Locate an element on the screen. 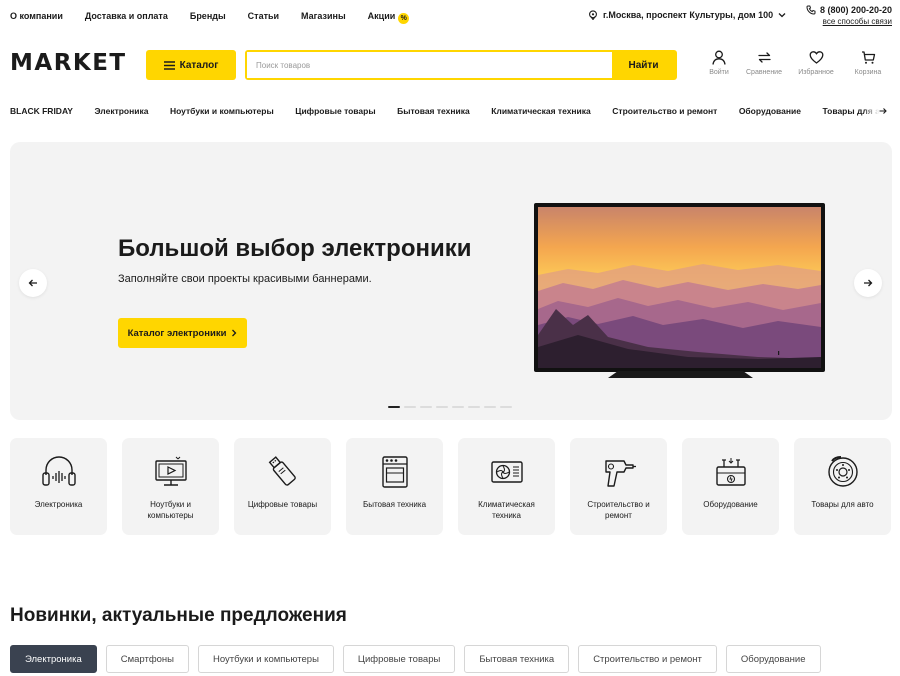 The image size is (900, 676). banner-prev-button is located at coordinates (33, 283).